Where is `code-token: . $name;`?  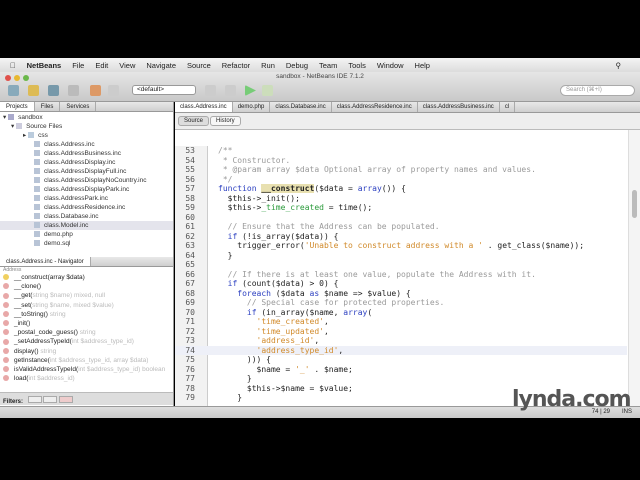
code-token: . $name; is located at coordinates (331, 369).